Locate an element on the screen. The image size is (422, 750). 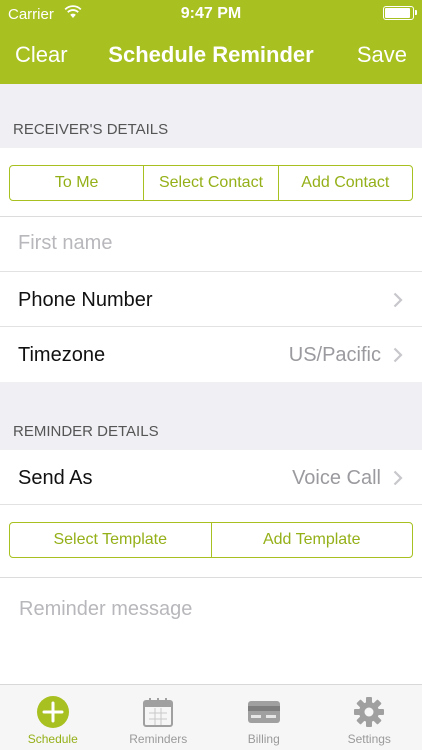
tab-label: Billing is located at coordinates (263, 739).